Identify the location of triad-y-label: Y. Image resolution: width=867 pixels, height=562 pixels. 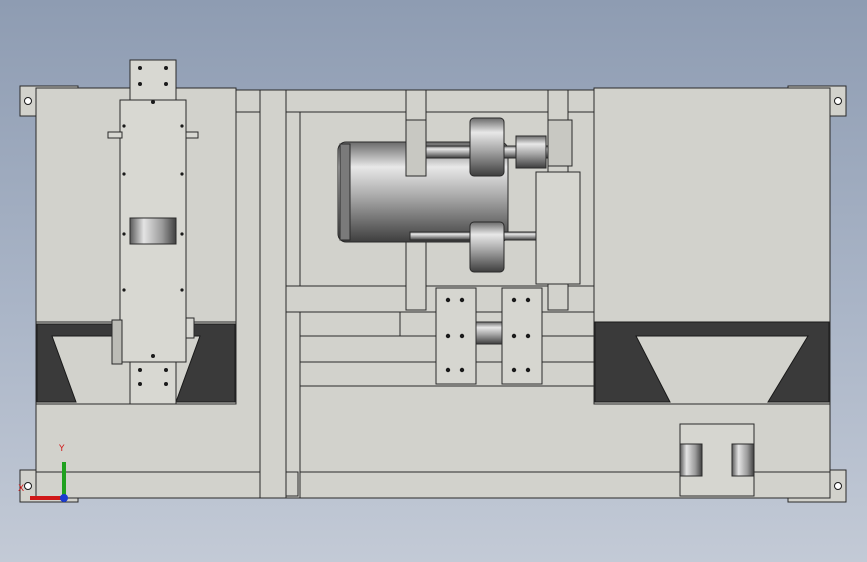
(62, 449).